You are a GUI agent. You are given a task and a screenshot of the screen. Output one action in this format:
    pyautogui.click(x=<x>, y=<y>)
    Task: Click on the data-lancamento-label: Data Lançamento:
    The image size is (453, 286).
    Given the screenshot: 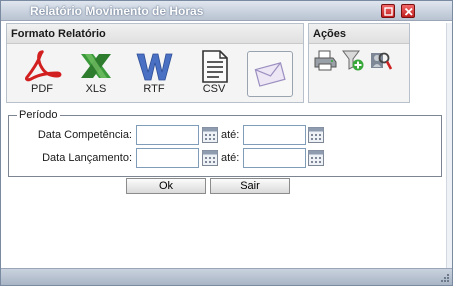 What is the action you would take?
    pyautogui.click(x=87, y=158)
    